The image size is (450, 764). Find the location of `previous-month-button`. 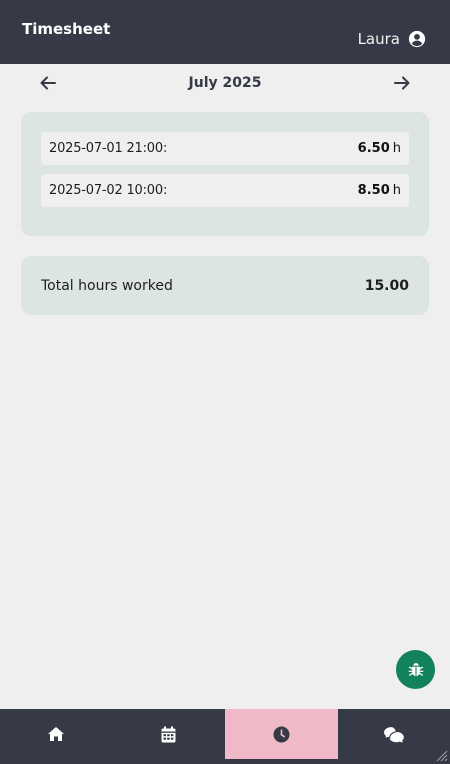

previous-month-button is located at coordinates (48, 83).